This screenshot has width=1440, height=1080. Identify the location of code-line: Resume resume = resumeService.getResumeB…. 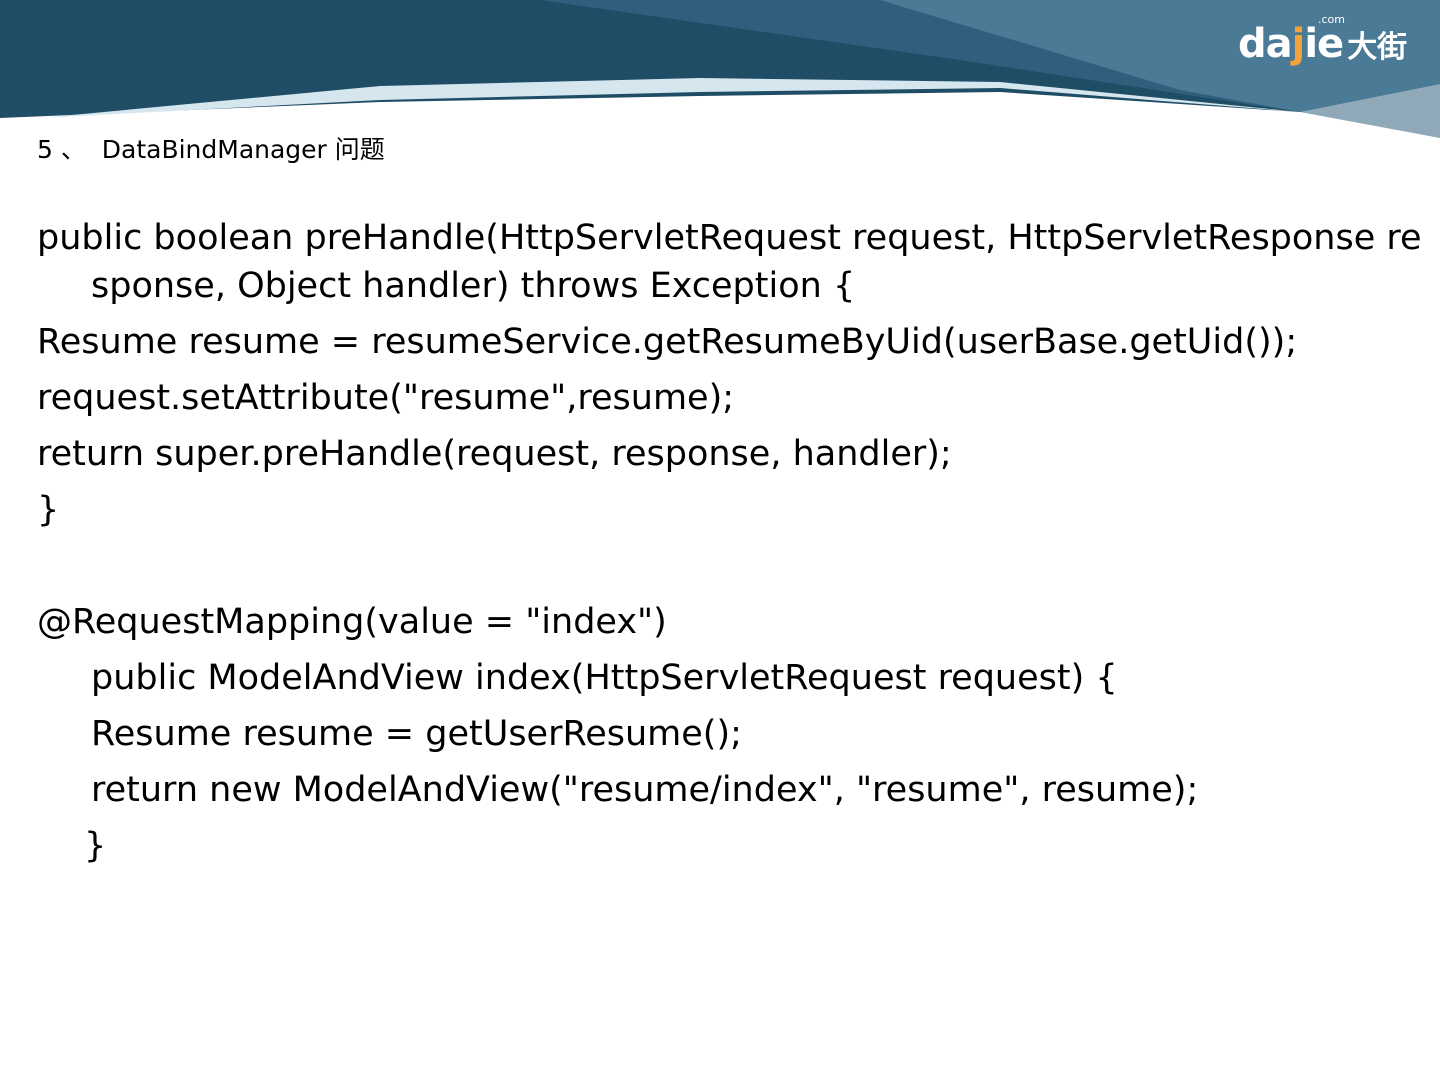
(667, 342).